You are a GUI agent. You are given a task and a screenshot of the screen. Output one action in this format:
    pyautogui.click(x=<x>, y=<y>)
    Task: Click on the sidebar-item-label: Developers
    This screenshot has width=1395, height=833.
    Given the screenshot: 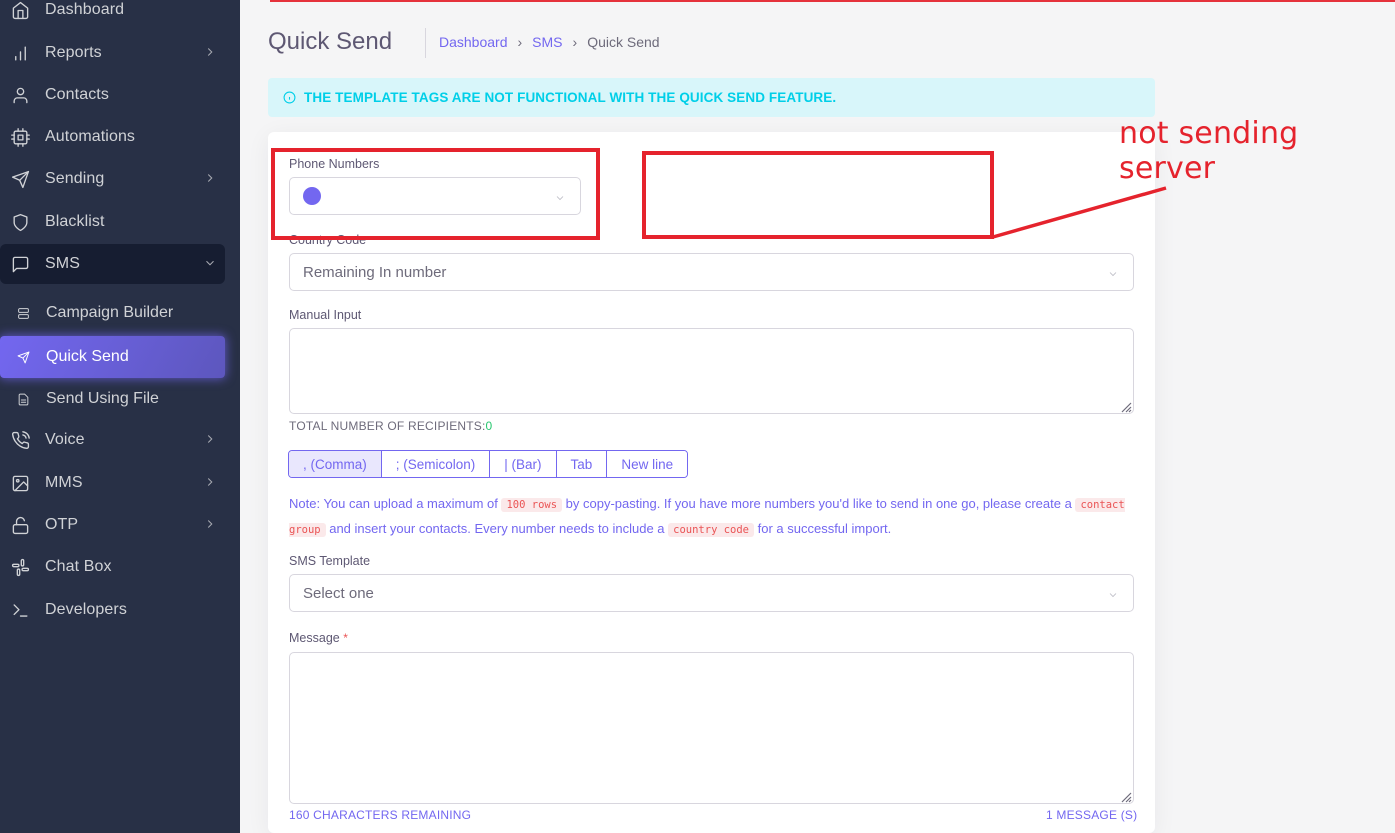 What is the action you would take?
    pyautogui.click(x=86, y=609)
    